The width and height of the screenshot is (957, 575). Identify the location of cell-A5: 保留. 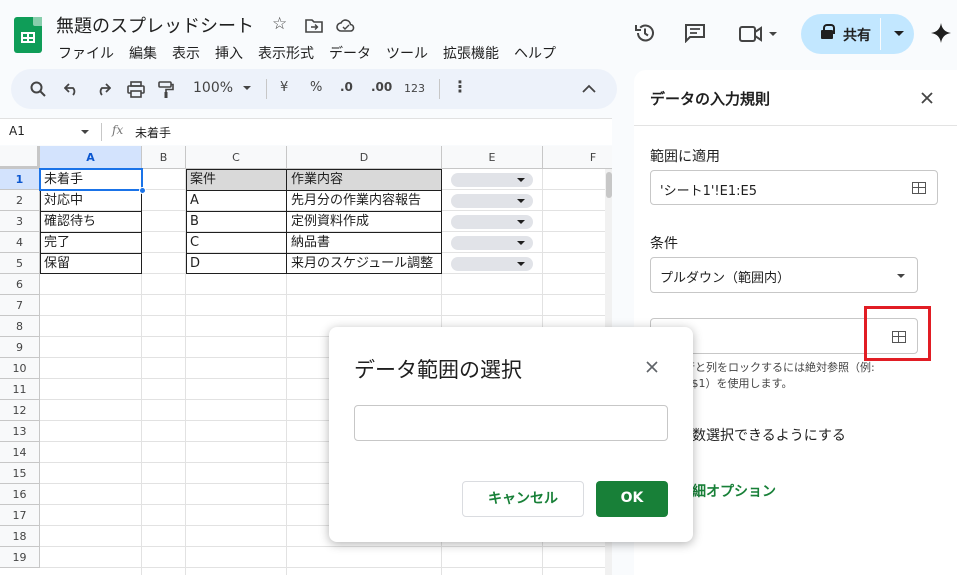
(55, 264).